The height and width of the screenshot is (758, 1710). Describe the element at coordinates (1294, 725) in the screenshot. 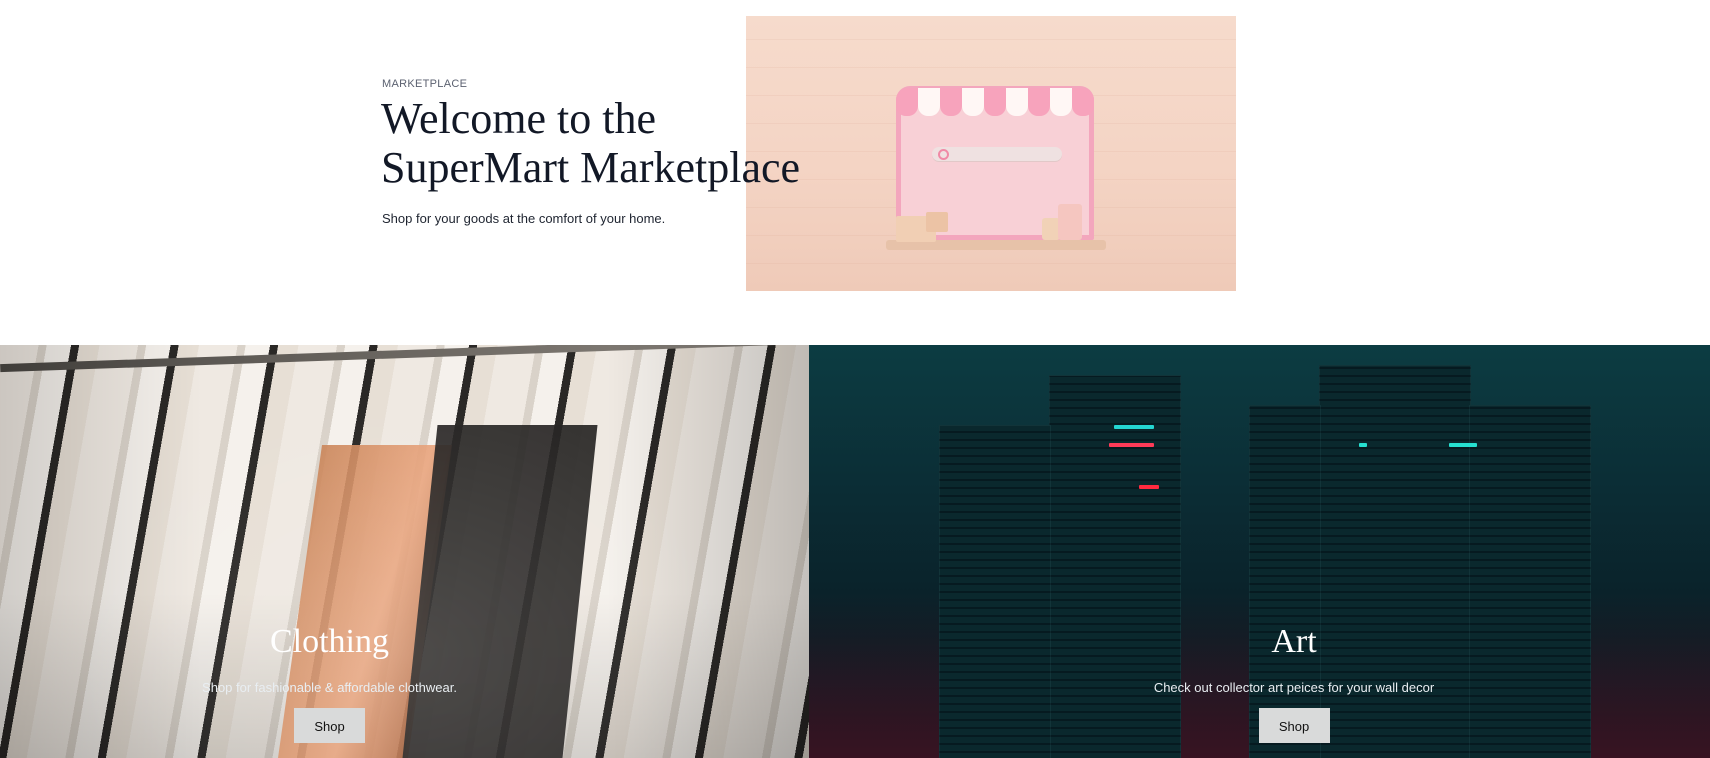

I see `art-shop-button: Shop` at that location.